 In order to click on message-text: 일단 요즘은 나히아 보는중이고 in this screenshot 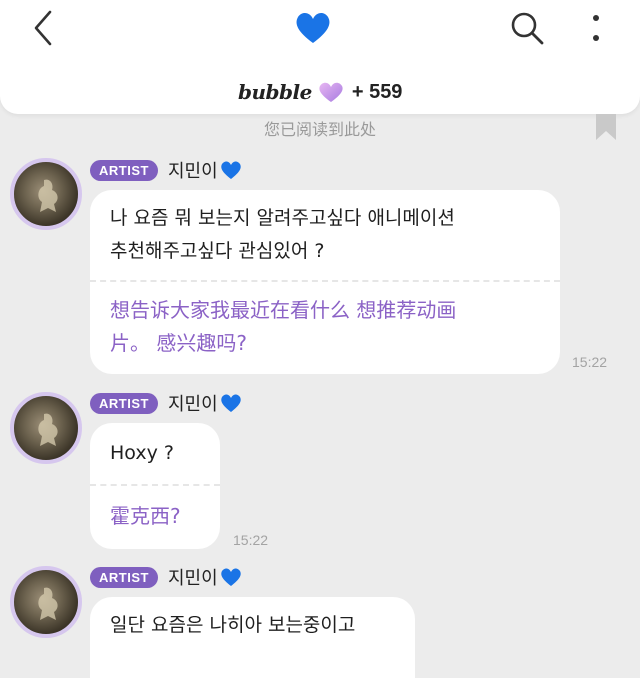, I will do `click(233, 625)`.